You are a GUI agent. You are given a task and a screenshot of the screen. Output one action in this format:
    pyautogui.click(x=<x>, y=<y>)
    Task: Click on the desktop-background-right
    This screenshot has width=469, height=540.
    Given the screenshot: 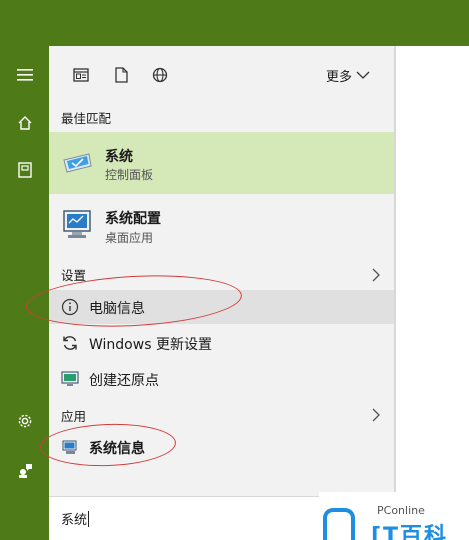 What is the action you would take?
    pyautogui.click(x=431, y=293)
    